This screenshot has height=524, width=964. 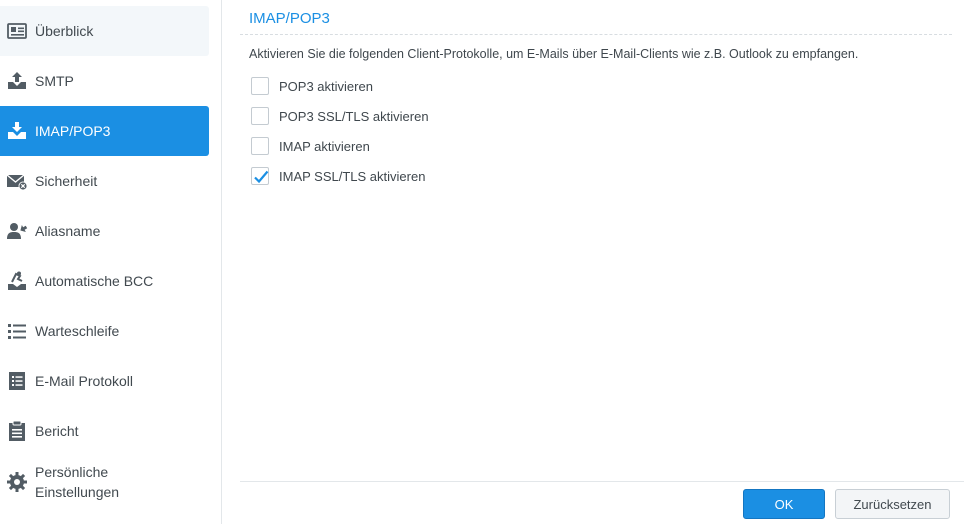 I want to click on report-clipboard-icon, so click(x=17, y=431).